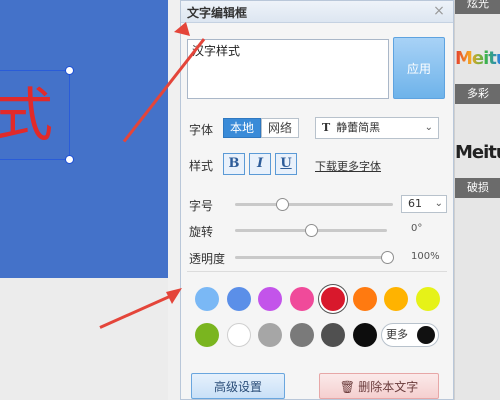 The image size is (500, 400). I want to click on opacity-label: 透明度, so click(207, 259).